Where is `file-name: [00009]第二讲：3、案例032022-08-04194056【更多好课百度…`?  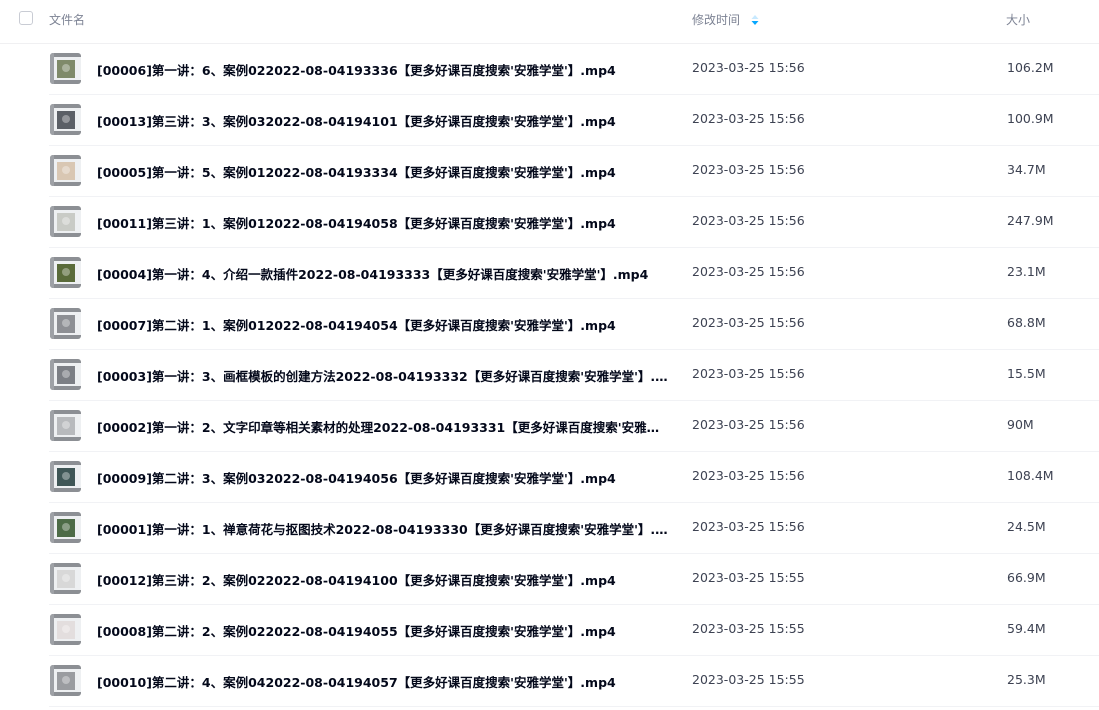
file-name: [00009]第二讲：3、案例032022-08-04194056【更多好课百度… is located at coordinates (356, 477).